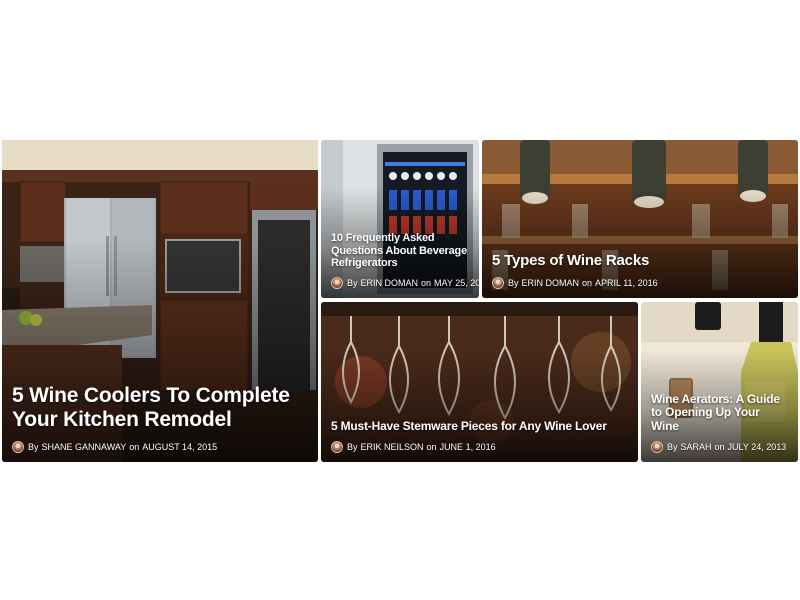  I want to click on article-title: 5 Types of Wine Racks, so click(641, 260).